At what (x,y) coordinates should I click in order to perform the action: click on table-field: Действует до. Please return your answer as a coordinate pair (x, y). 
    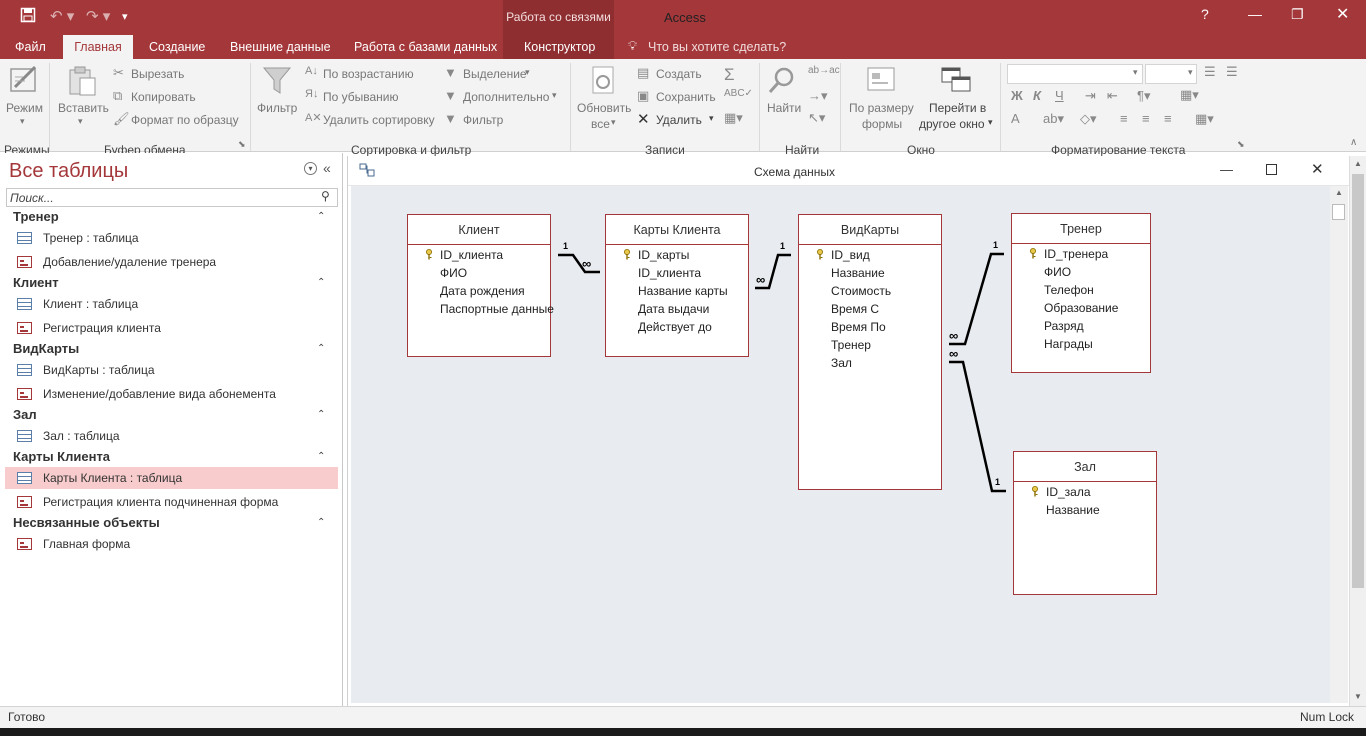
    Looking at the image, I should click on (675, 327).